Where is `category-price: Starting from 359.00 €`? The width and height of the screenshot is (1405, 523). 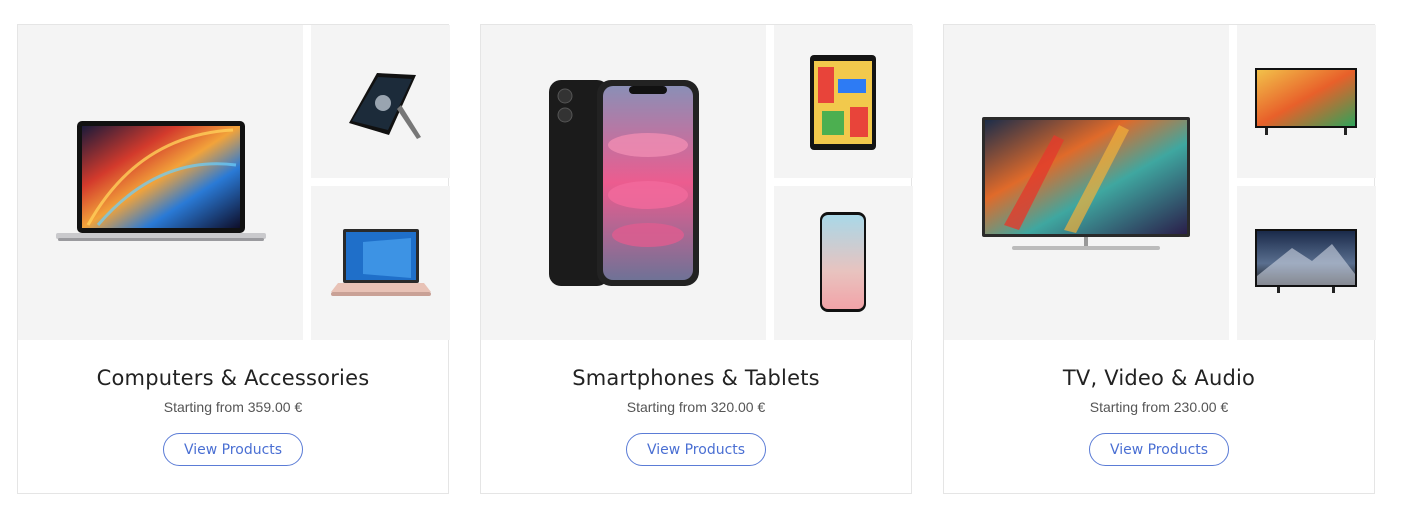 category-price: Starting from 359.00 € is located at coordinates (233, 407).